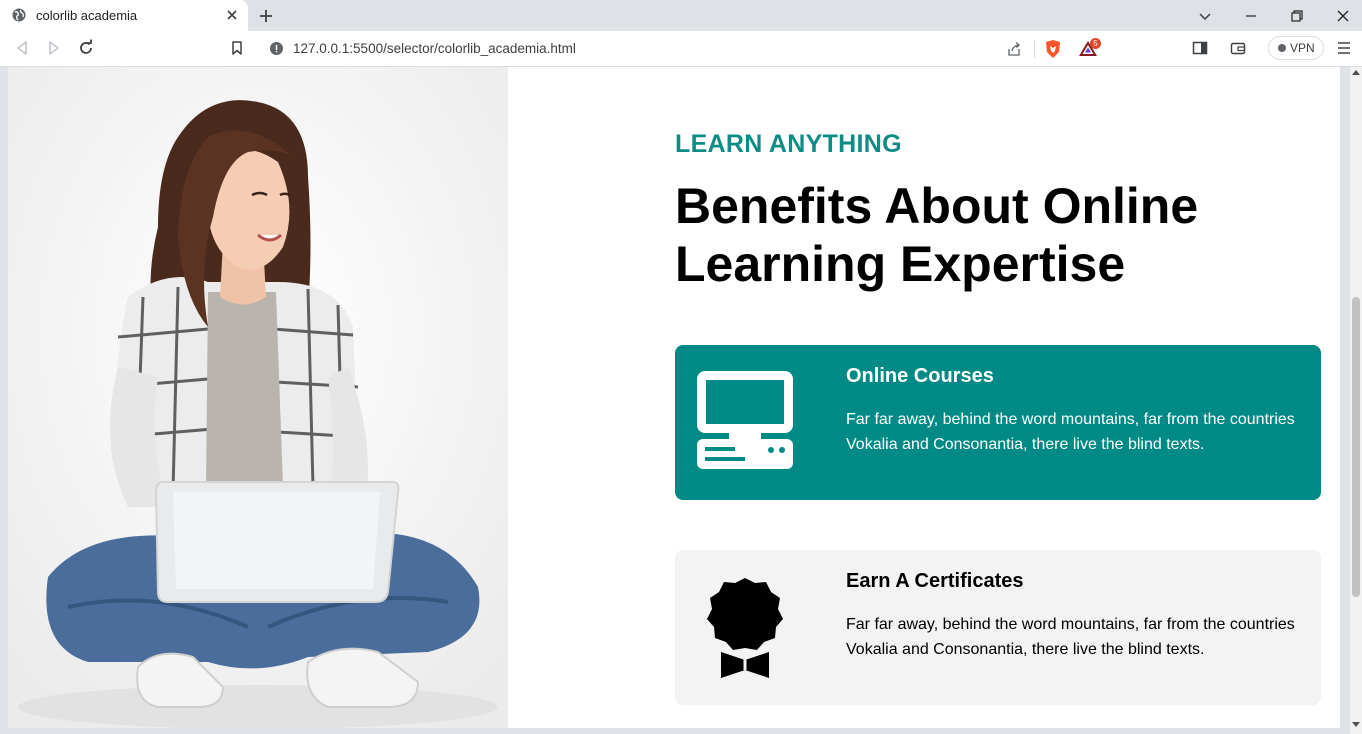 This screenshot has width=1362, height=734. What do you see at coordinates (1356, 447) in the screenshot?
I see `scrollbar-thumb` at bounding box center [1356, 447].